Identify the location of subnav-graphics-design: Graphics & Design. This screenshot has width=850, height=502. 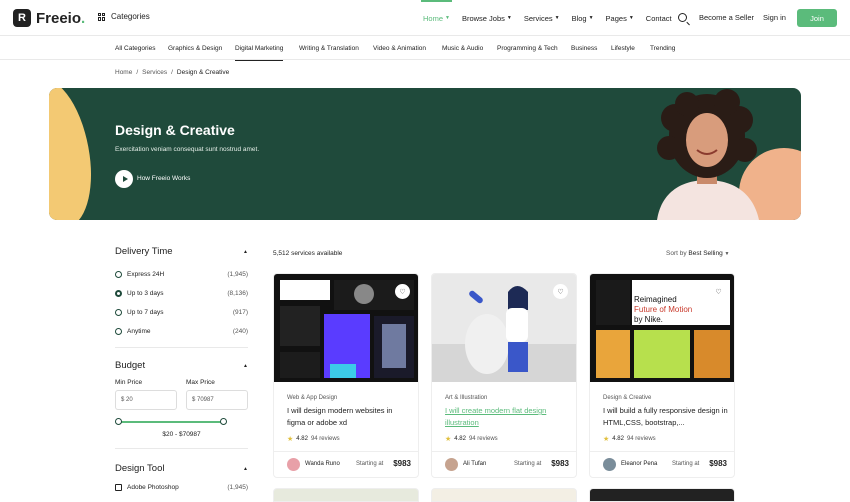
(195, 48).